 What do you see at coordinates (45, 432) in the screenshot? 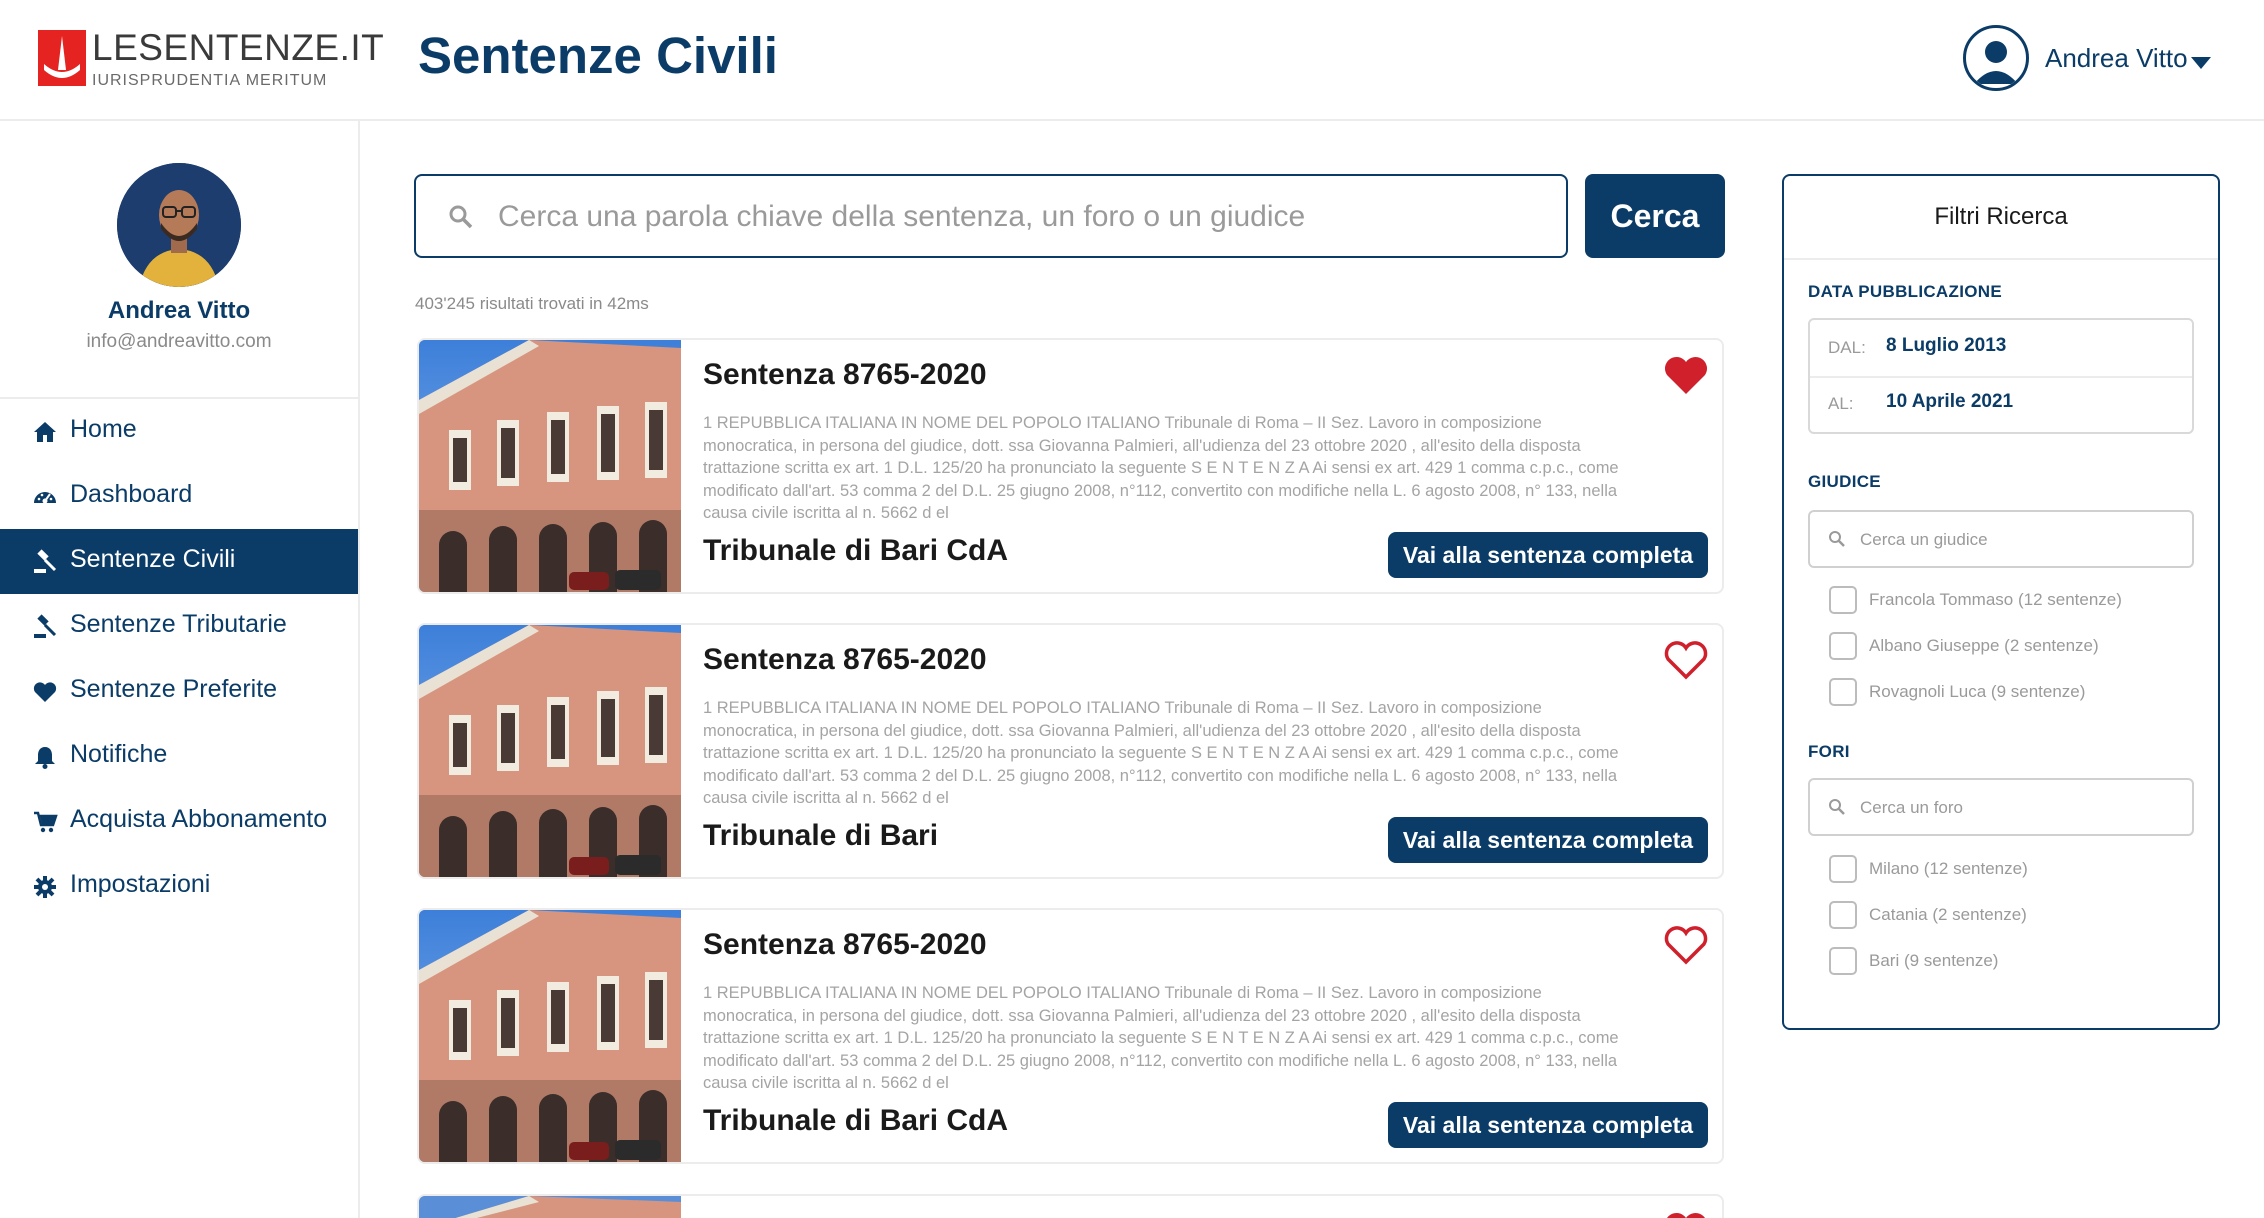
I see `home-icon` at bounding box center [45, 432].